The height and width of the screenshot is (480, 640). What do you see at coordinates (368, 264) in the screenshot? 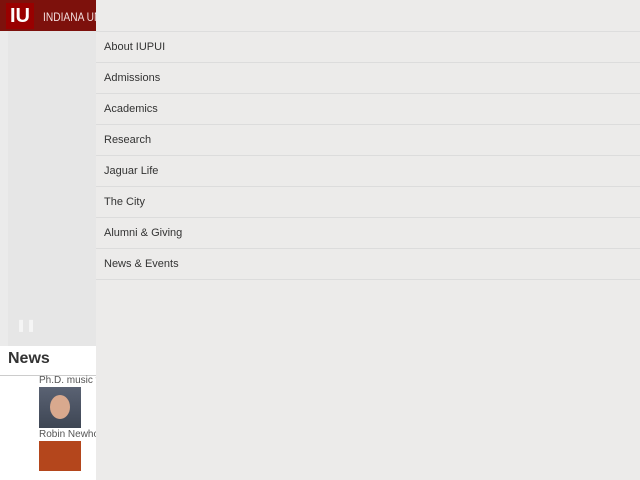
I see `menu-item-news-events: News & Events` at bounding box center [368, 264].